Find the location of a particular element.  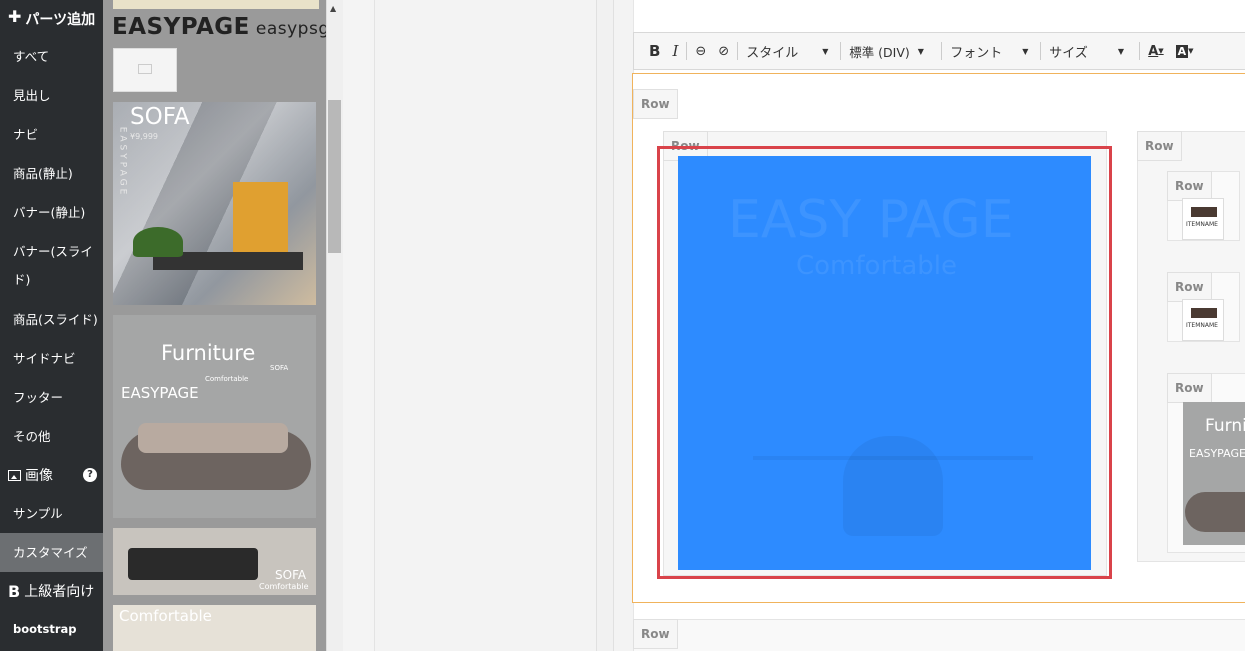

card1-title: SOFA is located at coordinates (160, 117).